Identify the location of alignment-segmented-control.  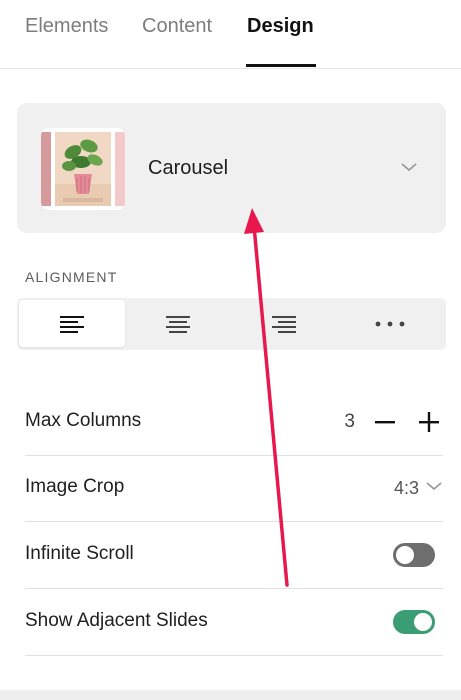
(231, 324).